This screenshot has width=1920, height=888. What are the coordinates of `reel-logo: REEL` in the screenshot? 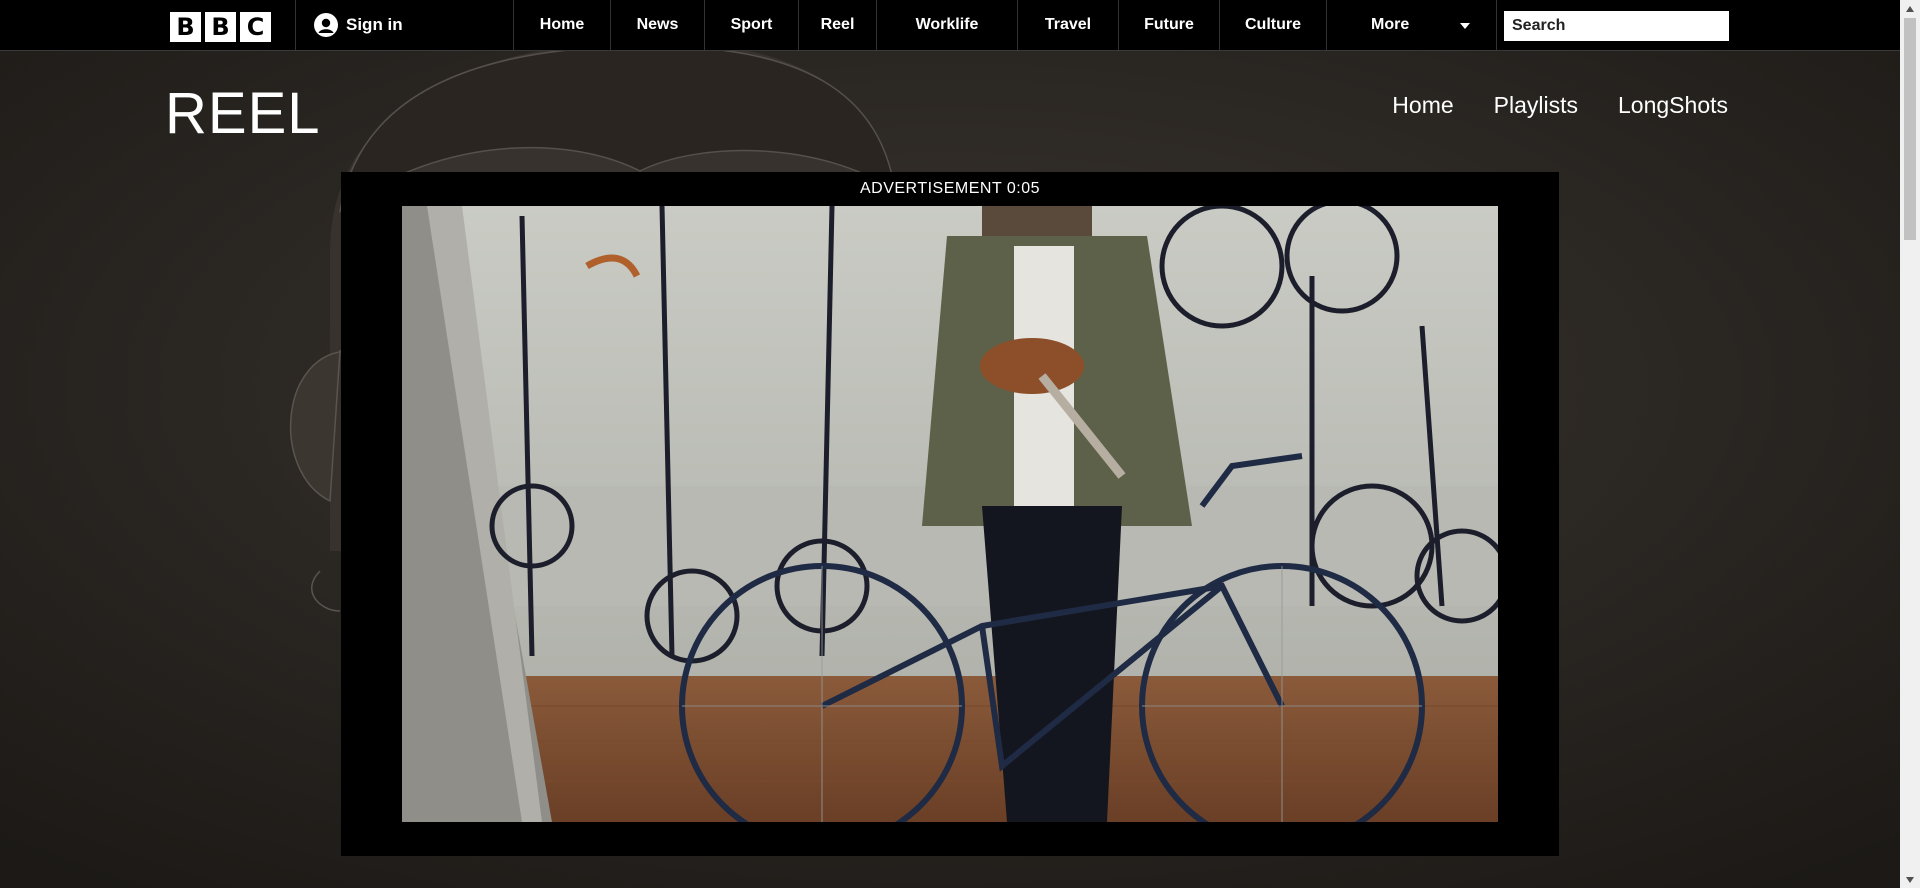 It's located at (243, 113).